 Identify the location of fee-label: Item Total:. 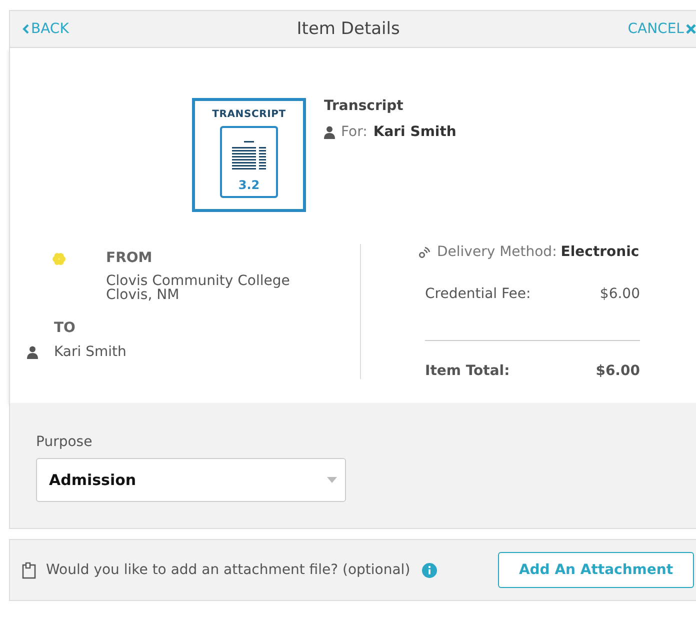
(467, 371).